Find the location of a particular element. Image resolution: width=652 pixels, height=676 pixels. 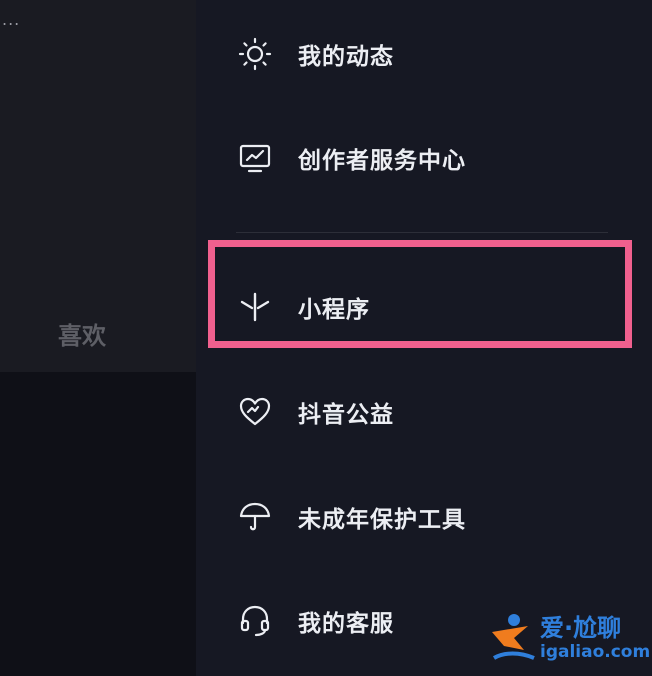

menu-item-label: 未成年保护工具 is located at coordinates (382, 520).